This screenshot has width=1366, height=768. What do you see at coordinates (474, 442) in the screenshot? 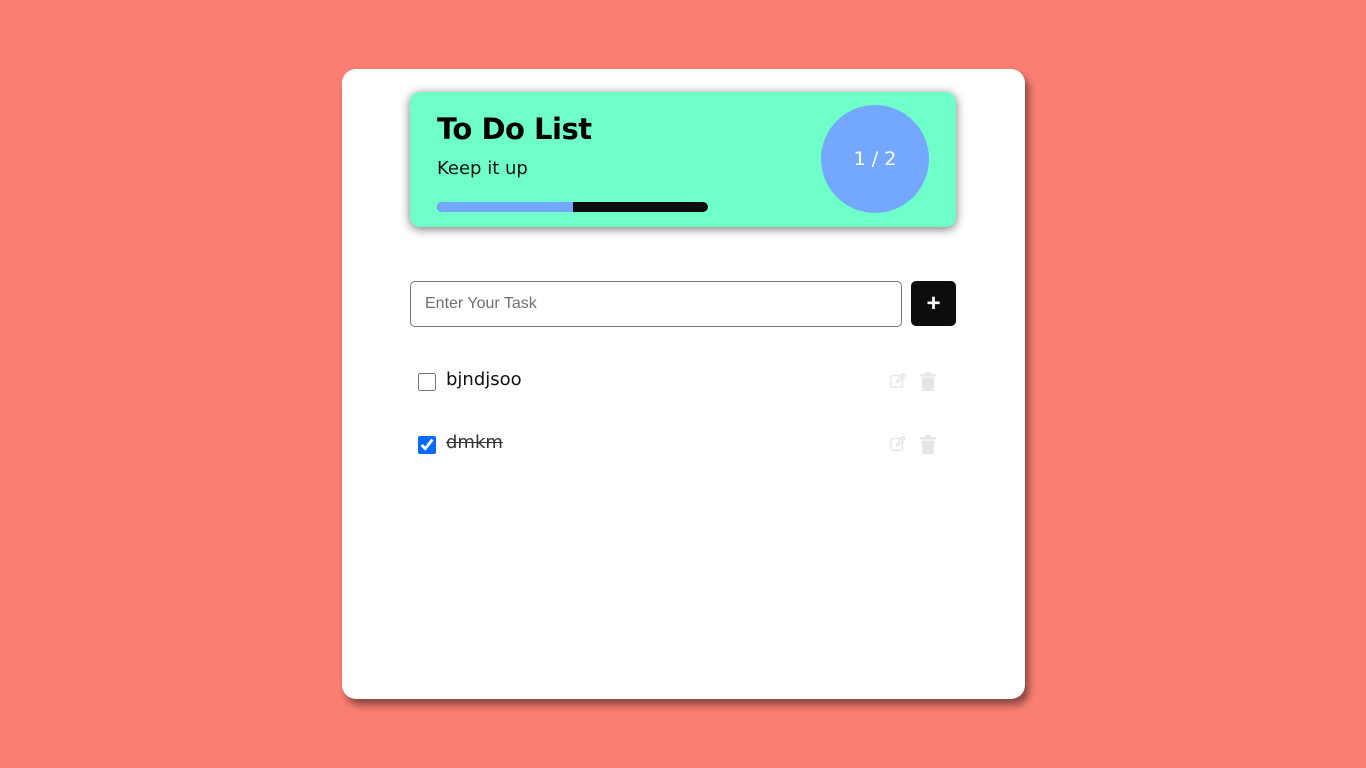
I see `task-text: dmkm` at bounding box center [474, 442].